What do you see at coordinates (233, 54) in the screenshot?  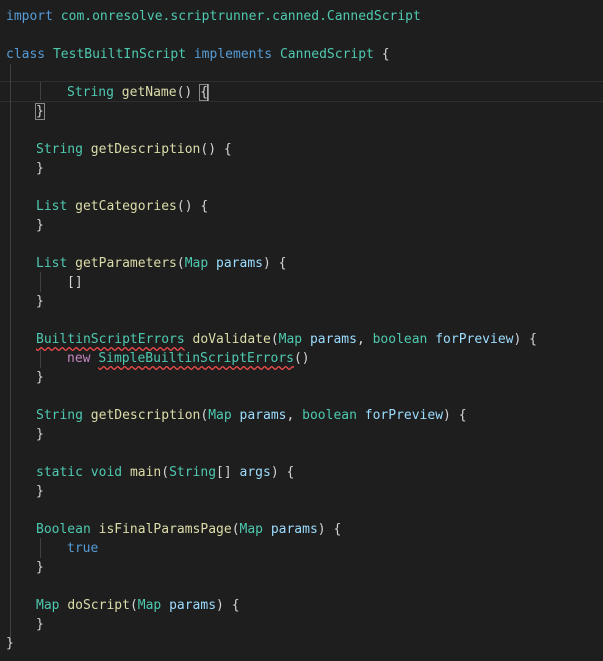 I see `token-keyword: implements` at bounding box center [233, 54].